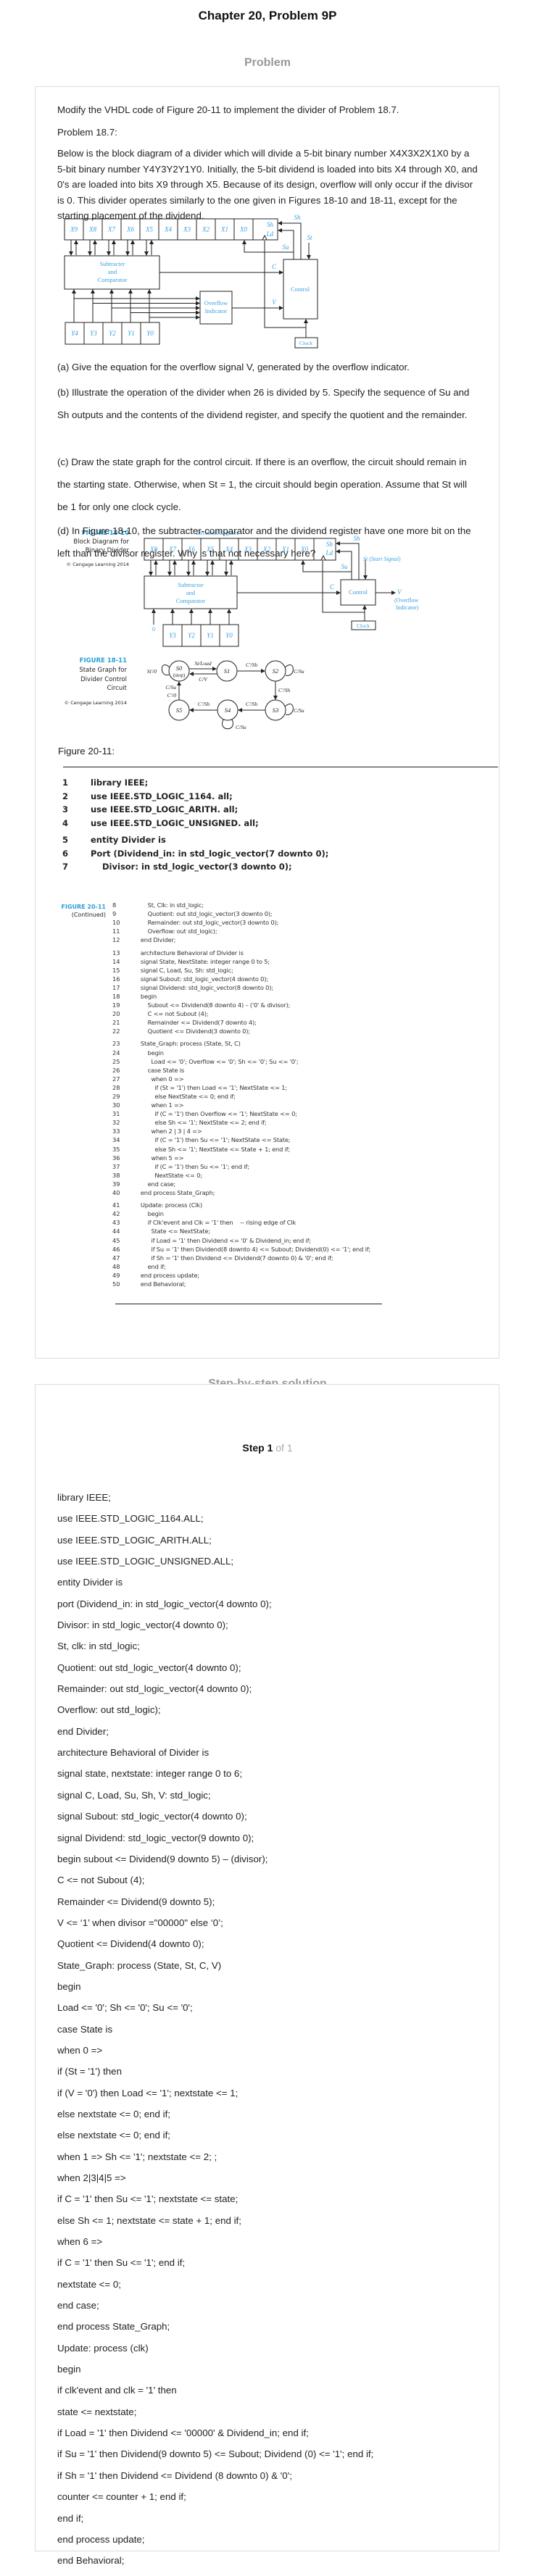  I want to click on transition-label: St/Load, so click(203, 663).